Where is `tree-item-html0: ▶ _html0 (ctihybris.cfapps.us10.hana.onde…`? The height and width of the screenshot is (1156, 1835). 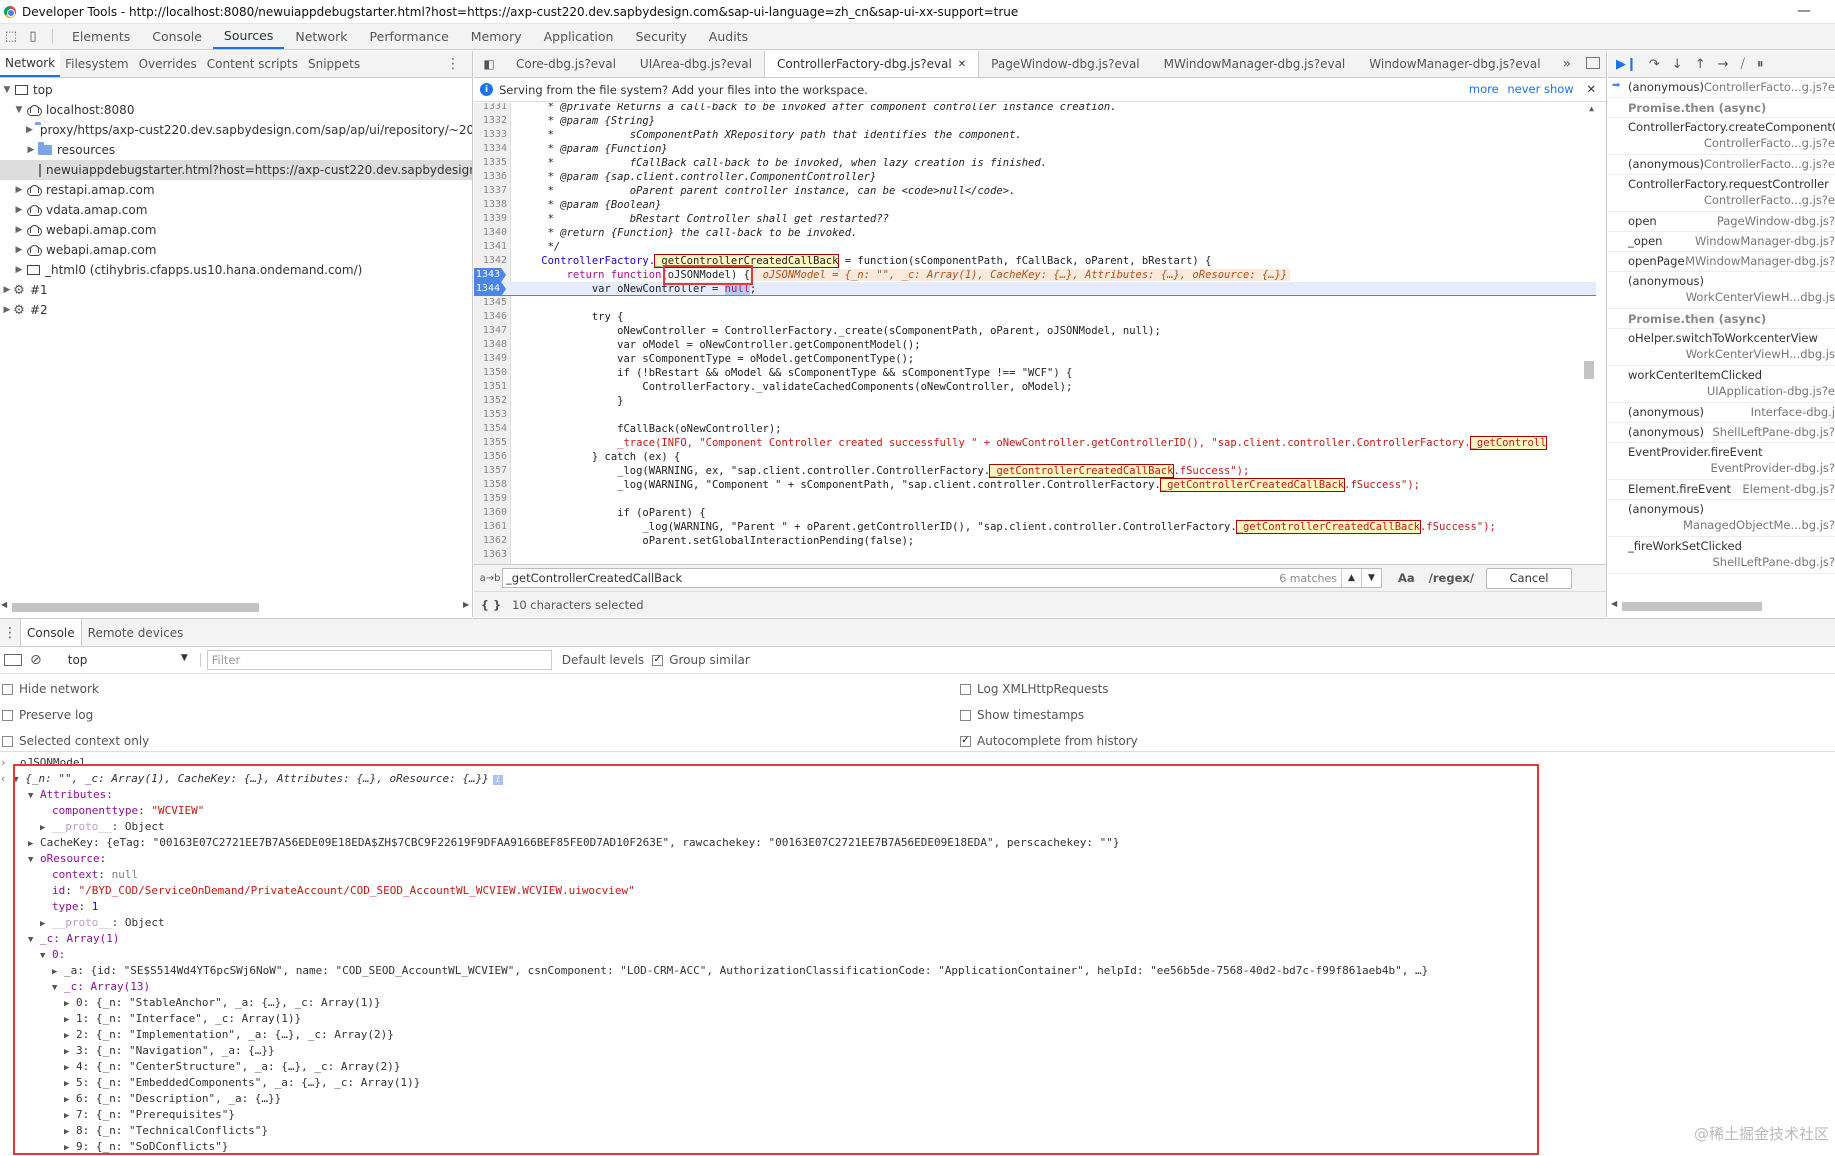 tree-item-html0: ▶ _html0 (ctihybris.cfapps.us10.hana.onde… is located at coordinates (236, 270).